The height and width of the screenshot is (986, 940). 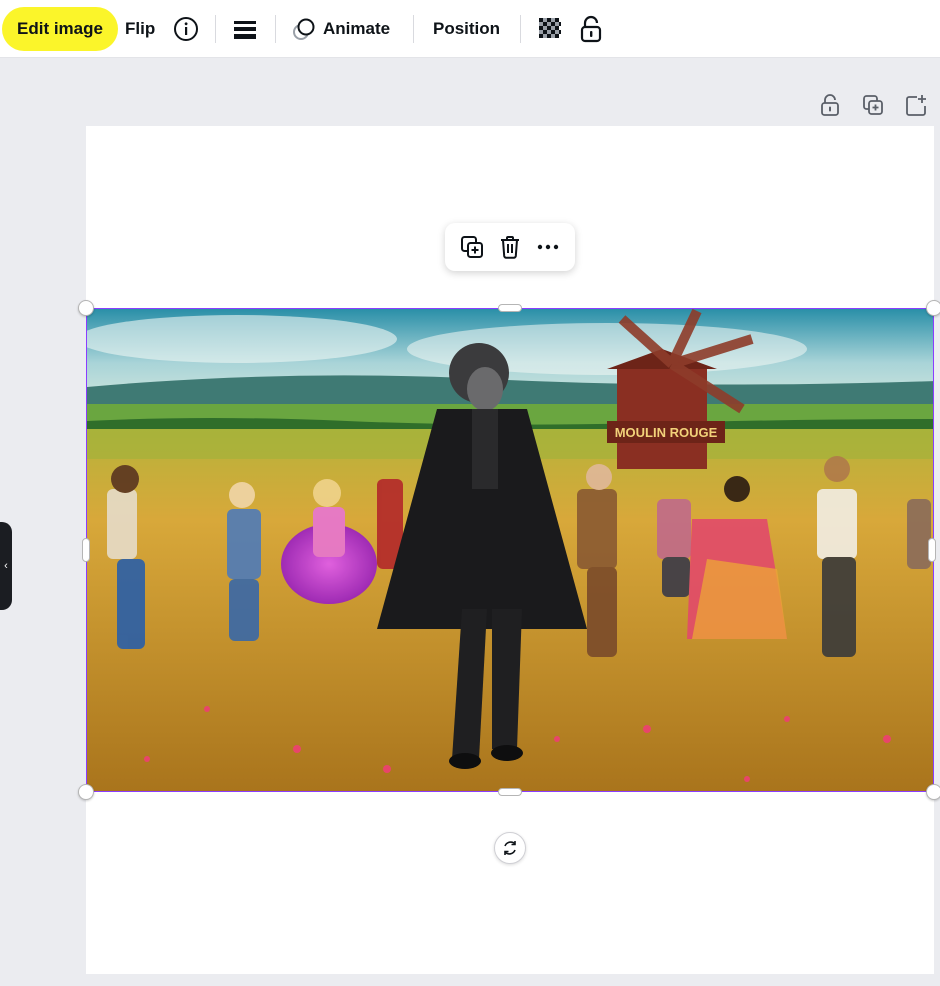 I want to click on resize-handle-top-left, so click(x=86, y=308).